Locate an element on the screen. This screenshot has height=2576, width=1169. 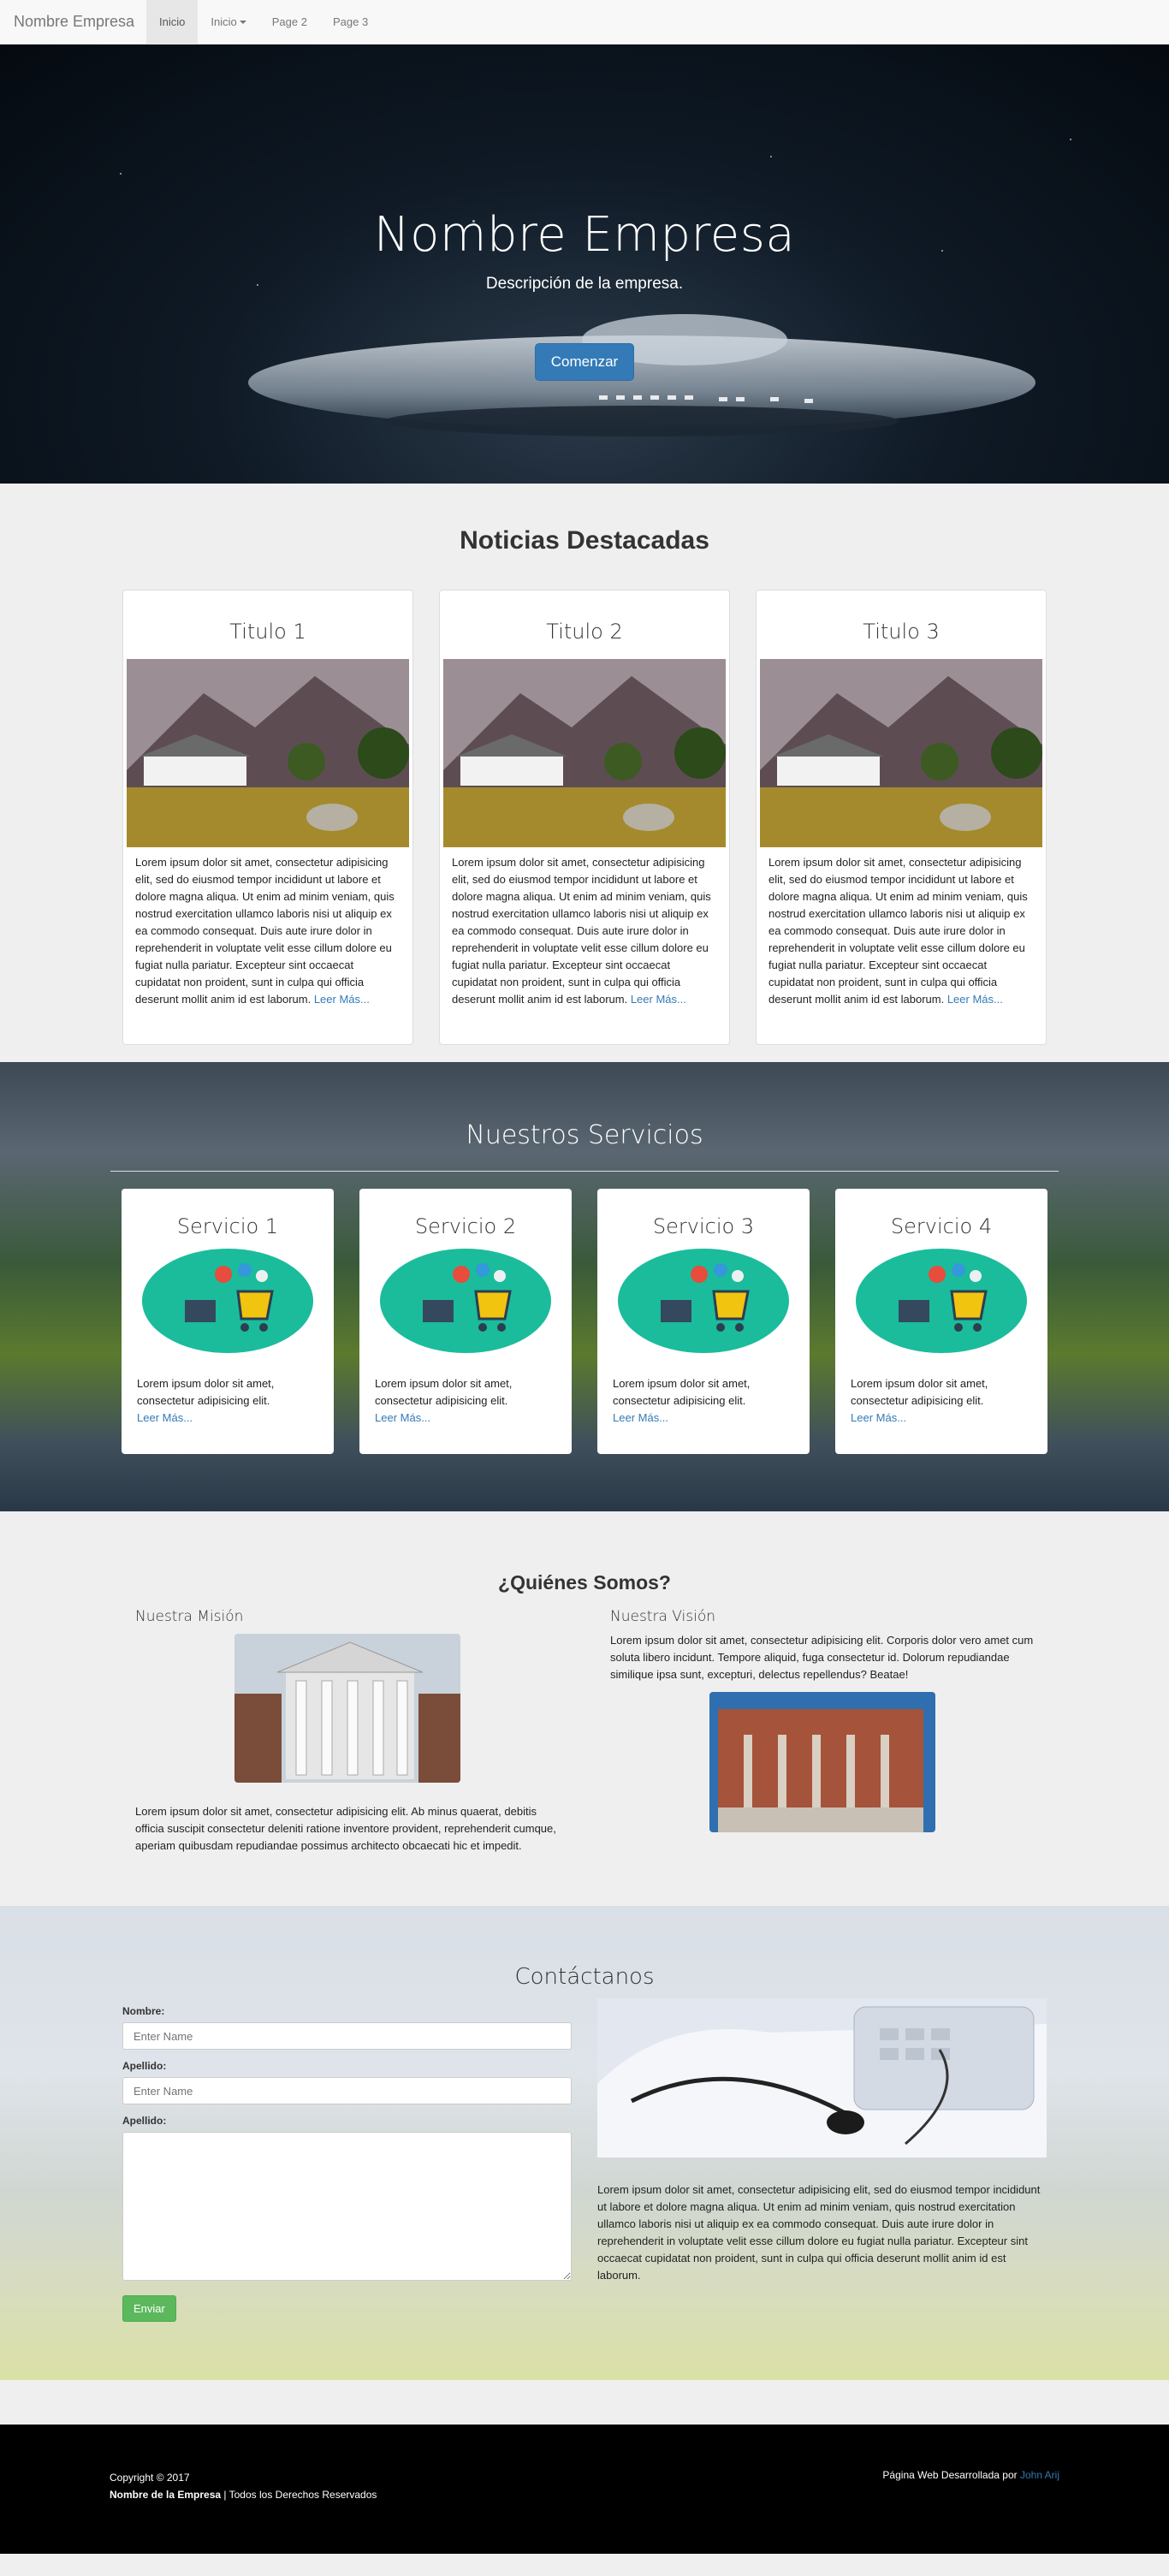
about-section-title: ¿Quiénes Somos? is located at coordinates (584, 1582).